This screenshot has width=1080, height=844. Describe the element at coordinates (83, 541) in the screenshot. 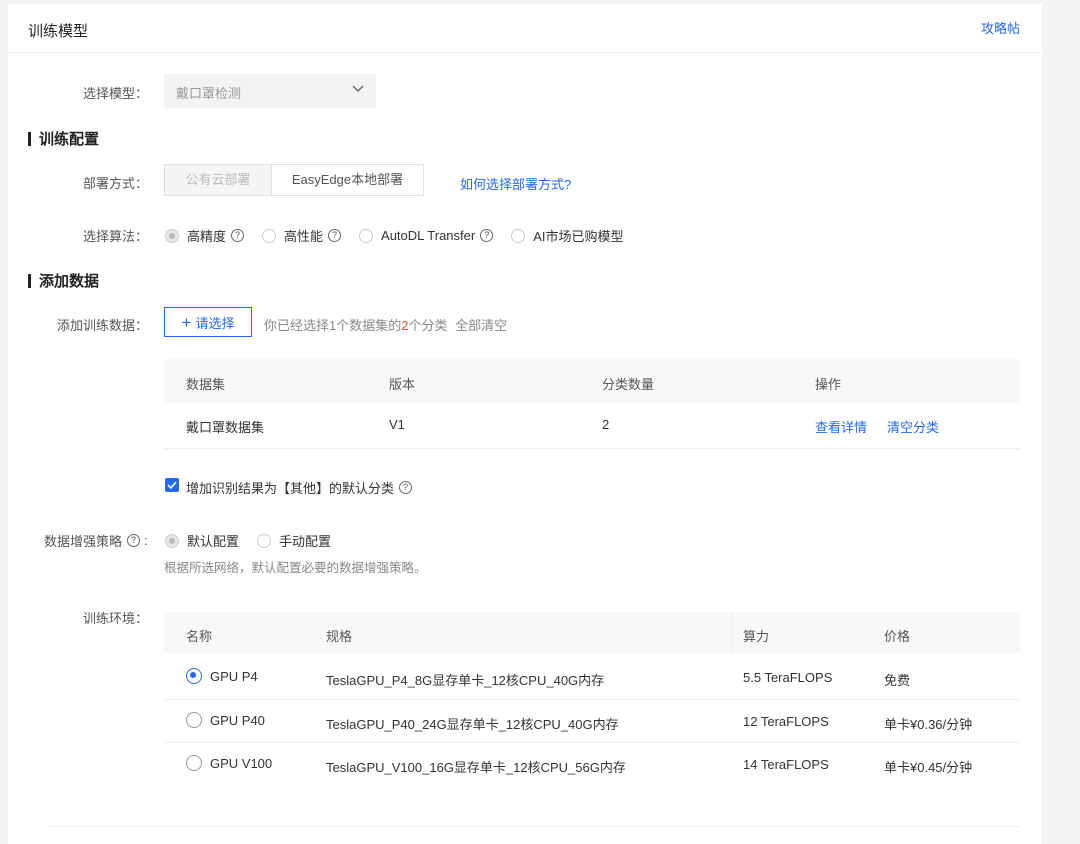

I see `augmentation-label: 数据增强策略` at that location.